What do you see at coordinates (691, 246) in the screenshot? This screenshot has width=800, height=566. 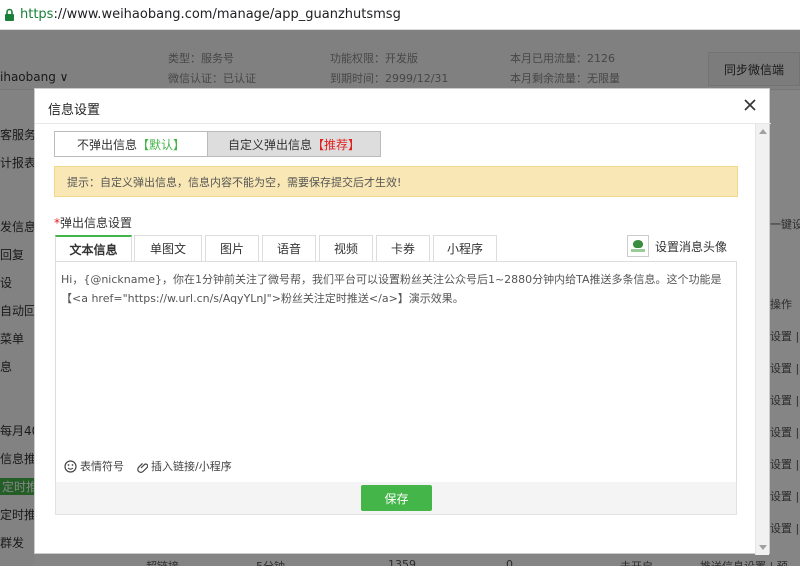 I see `set-avatar-label: 设置消息头像` at bounding box center [691, 246].